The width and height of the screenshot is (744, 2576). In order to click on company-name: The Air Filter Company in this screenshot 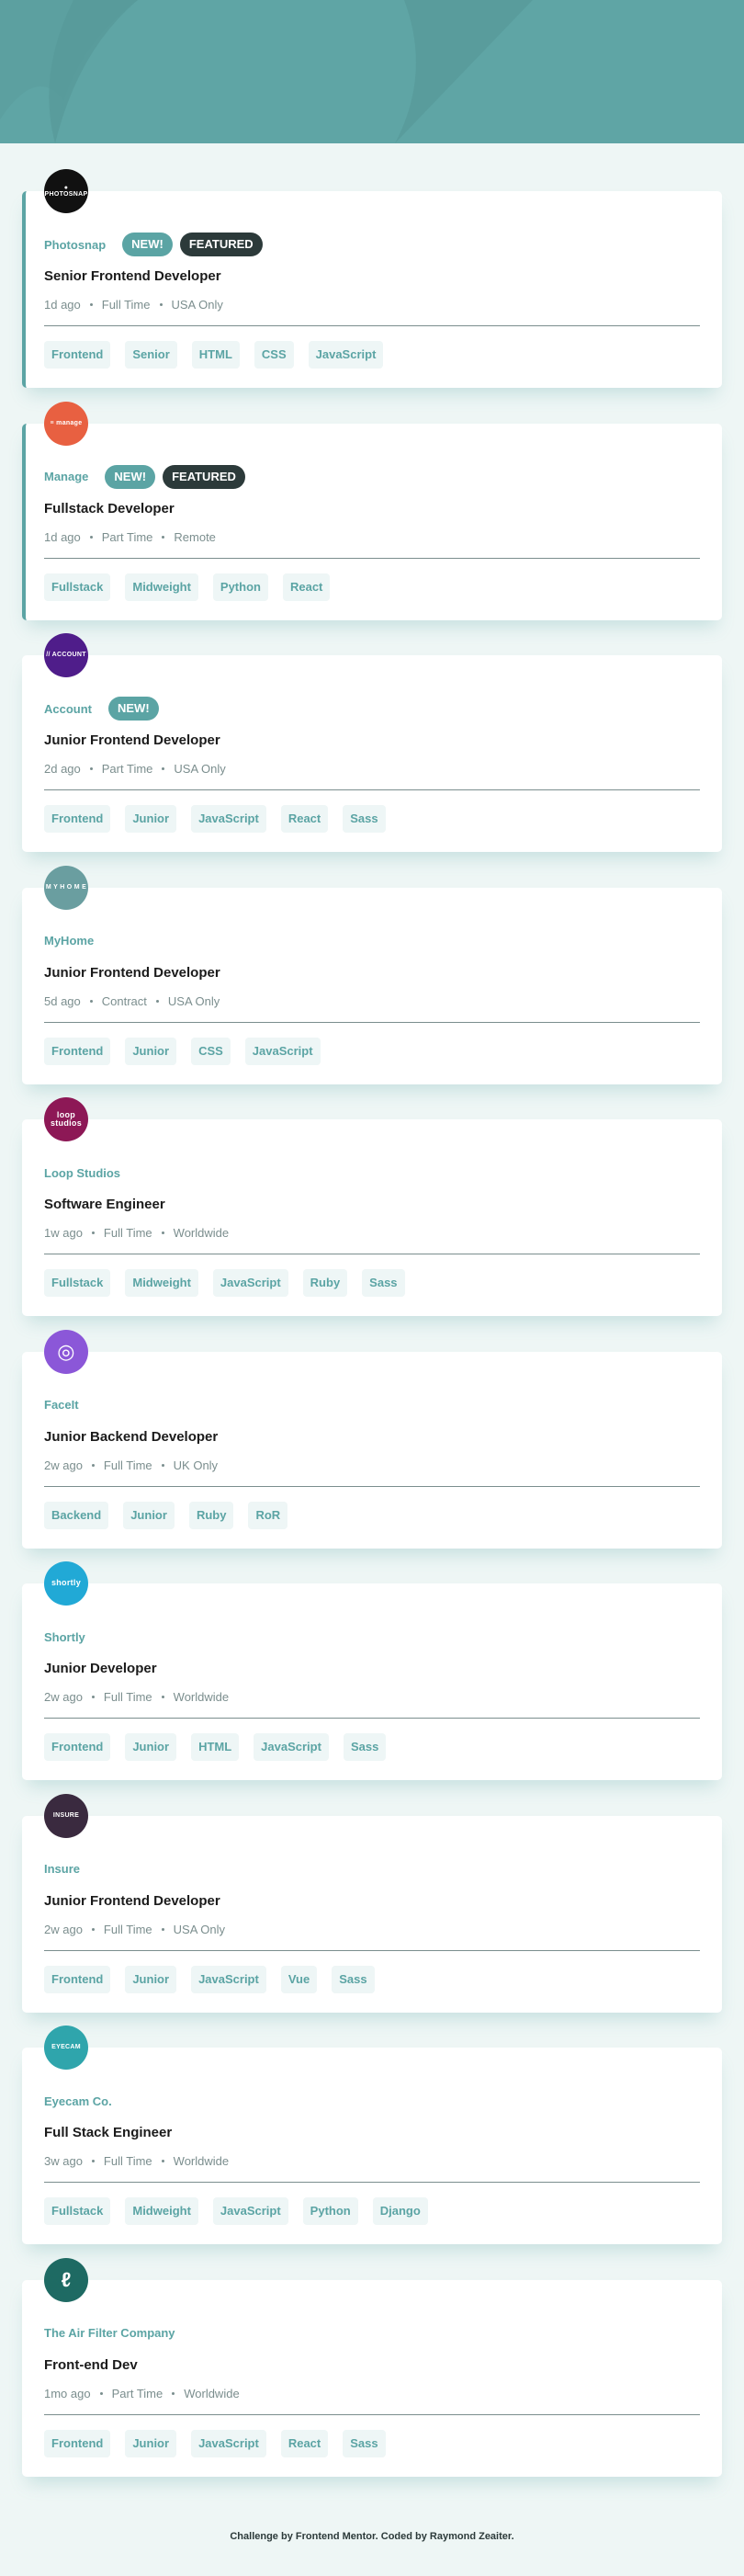, I will do `click(109, 2333)`.